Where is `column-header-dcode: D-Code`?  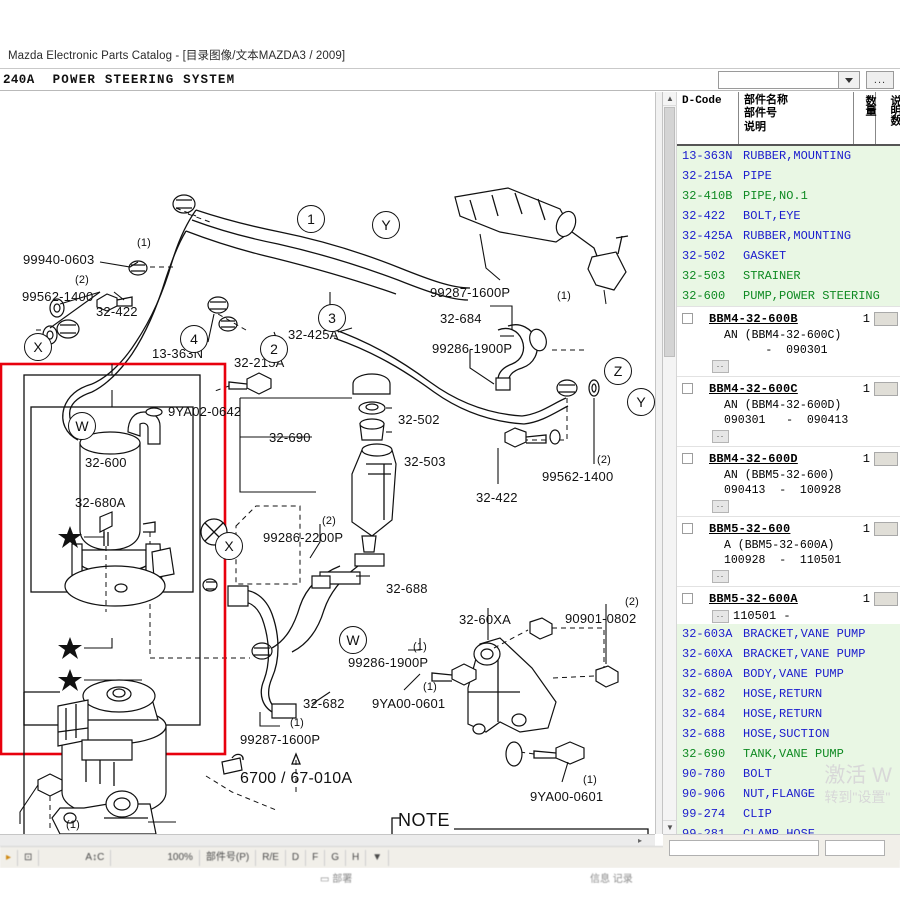
column-header-dcode: D-Code is located at coordinates (708, 118).